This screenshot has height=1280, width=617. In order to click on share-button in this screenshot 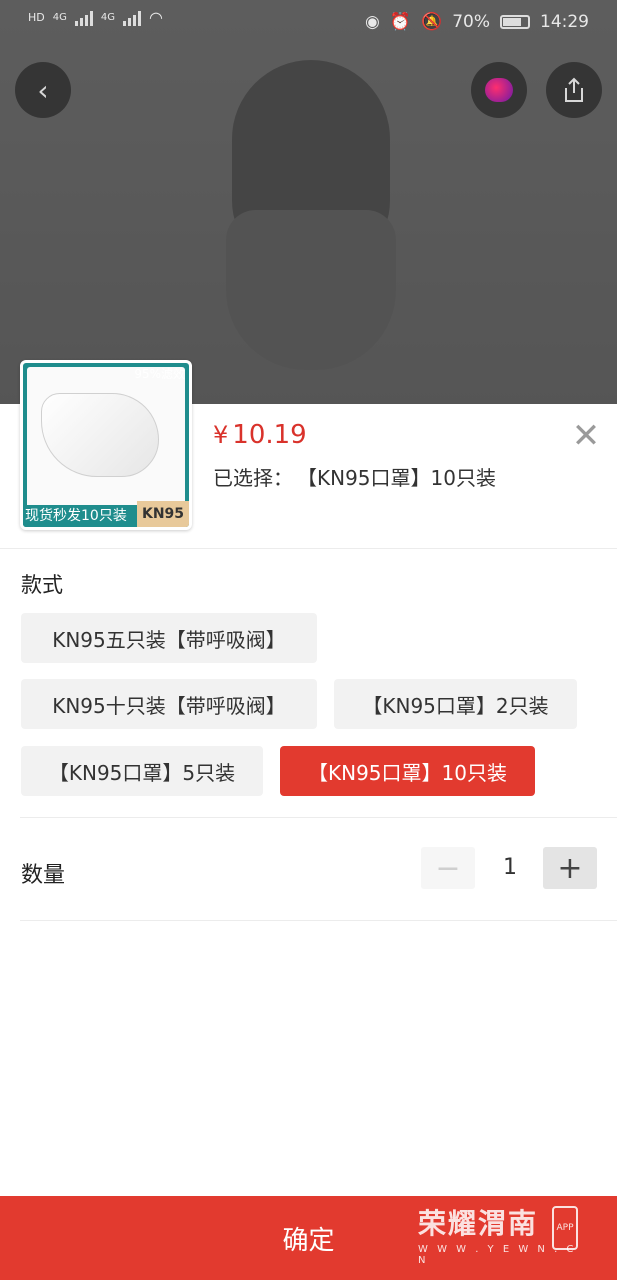, I will do `click(574, 90)`.